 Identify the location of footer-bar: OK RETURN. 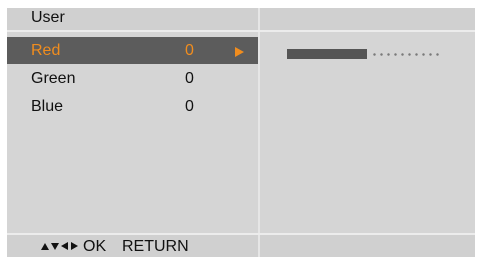
(132, 246).